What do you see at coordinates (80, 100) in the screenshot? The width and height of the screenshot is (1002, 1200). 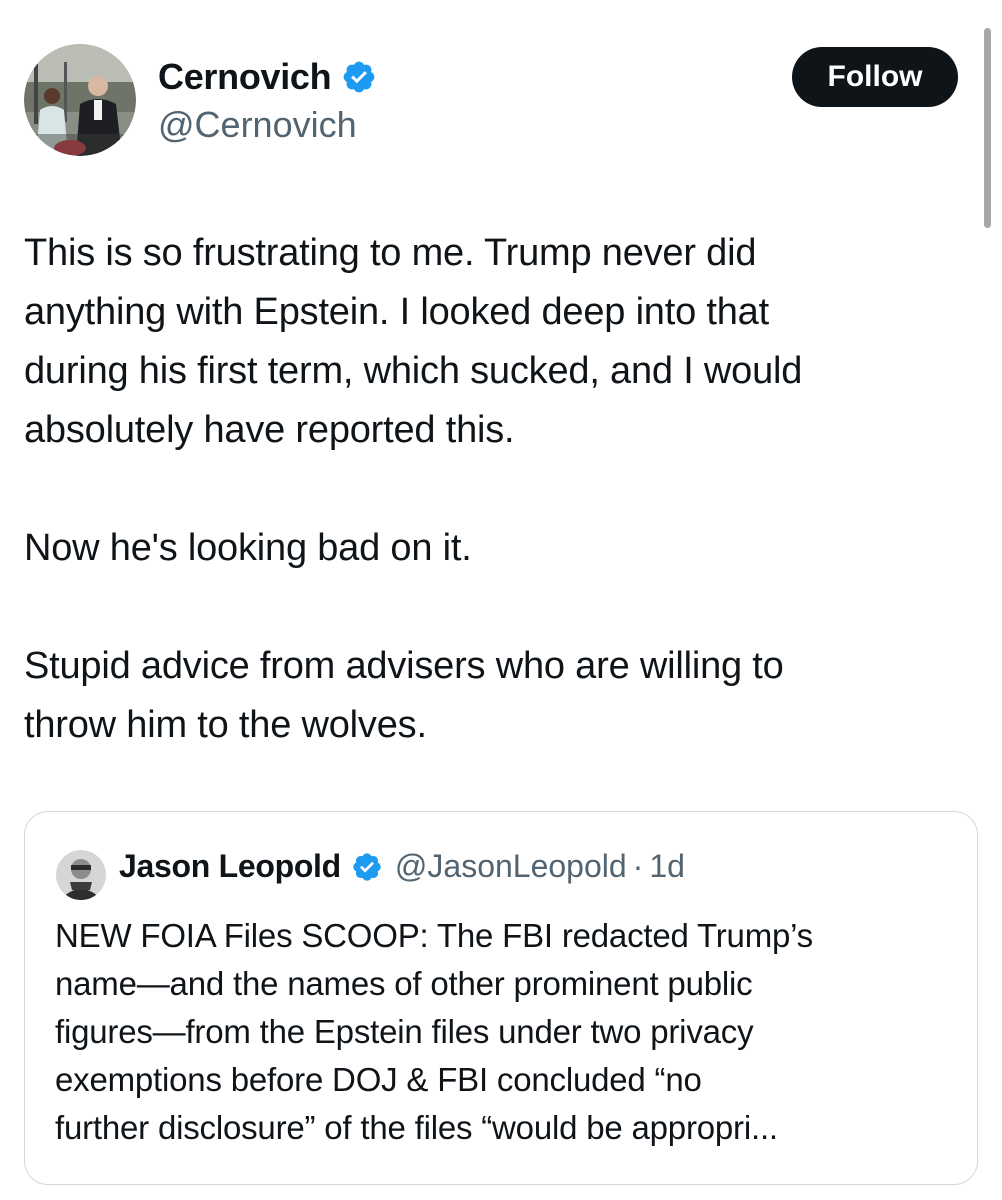 I see `author-avatar` at bounding box center [80, 100].